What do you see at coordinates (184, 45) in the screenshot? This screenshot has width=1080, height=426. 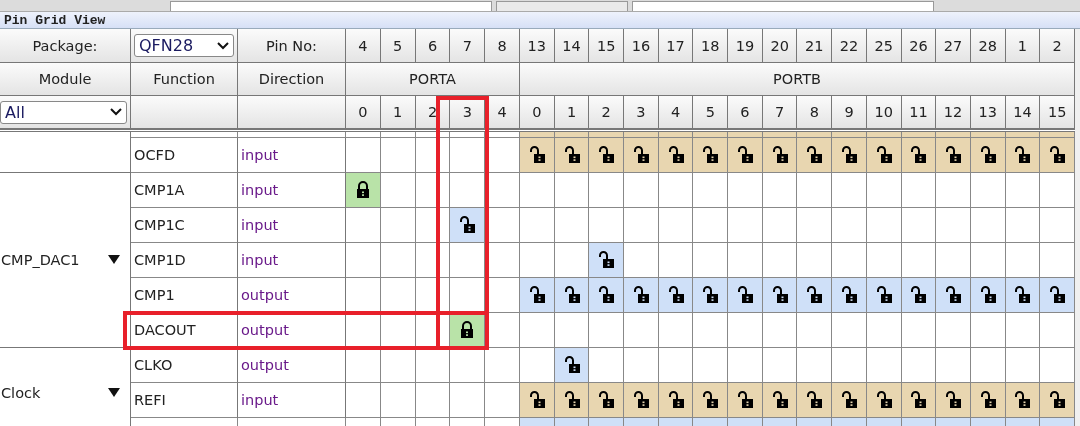 I see `package-dropdown: QFN28` at bounding box center [184, 45].